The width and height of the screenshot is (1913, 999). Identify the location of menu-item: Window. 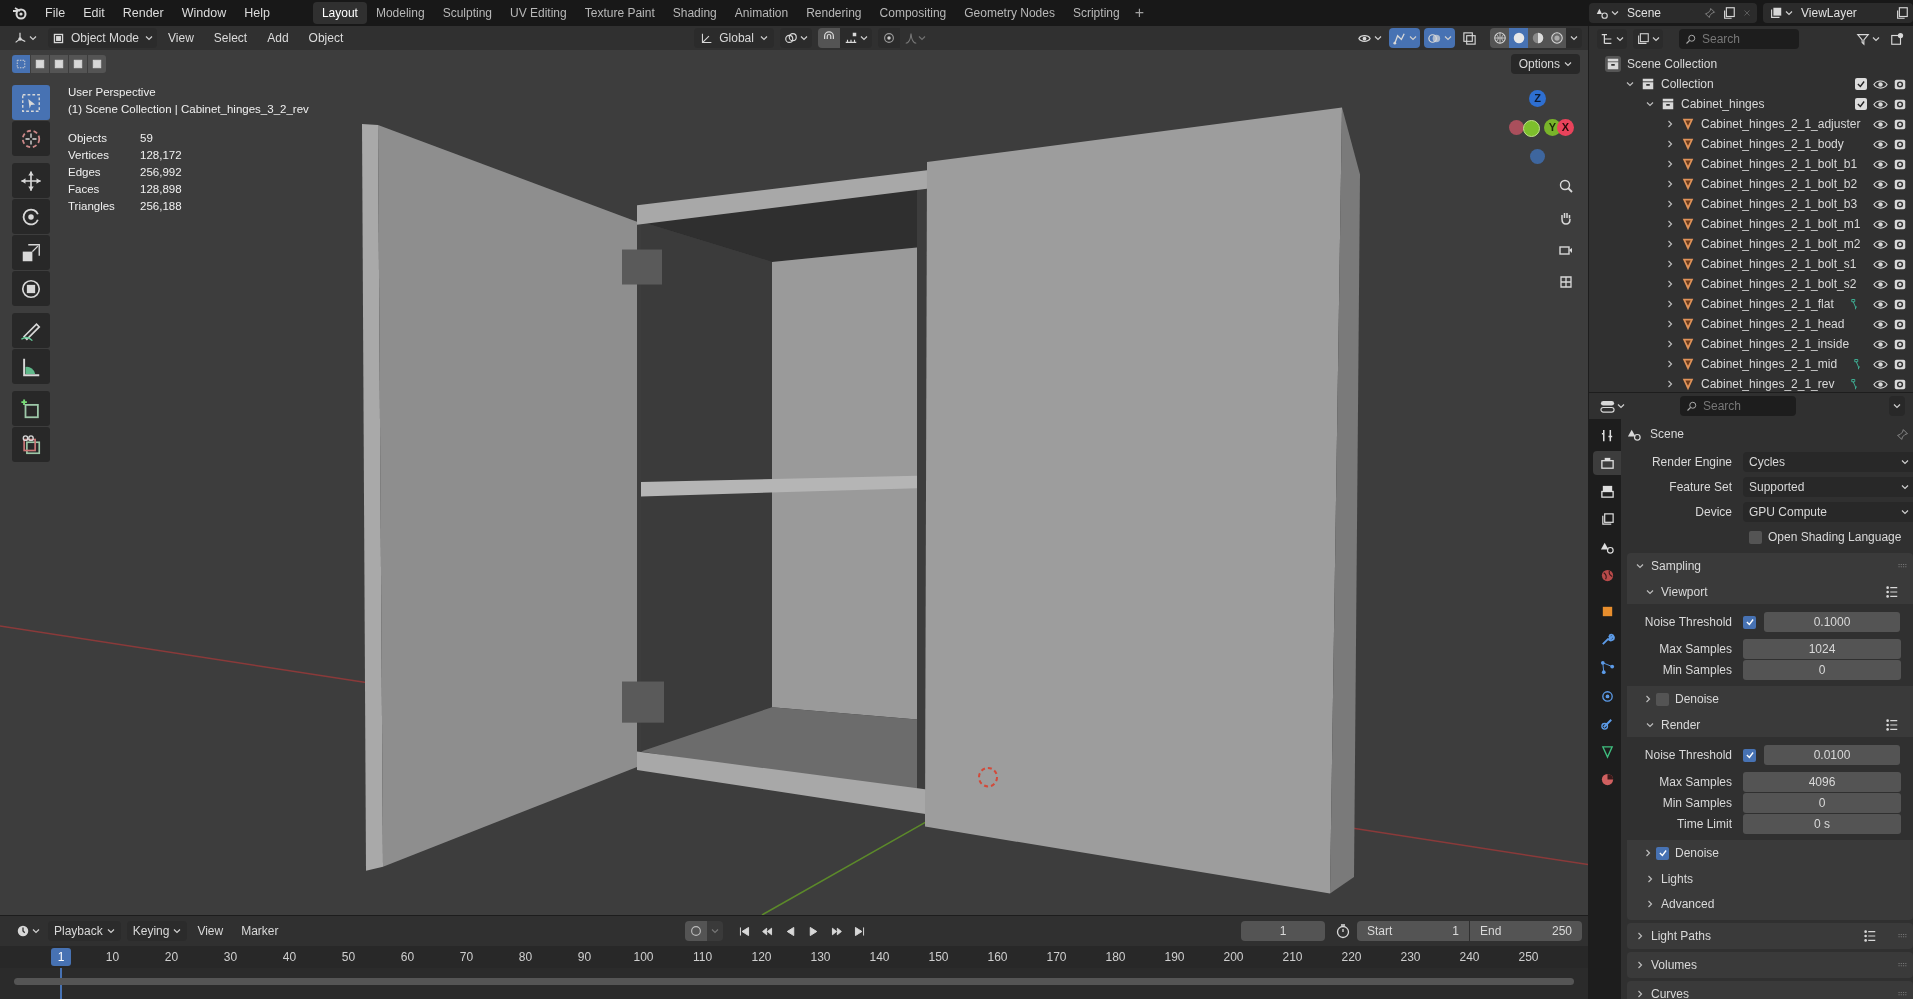
(204, 13).